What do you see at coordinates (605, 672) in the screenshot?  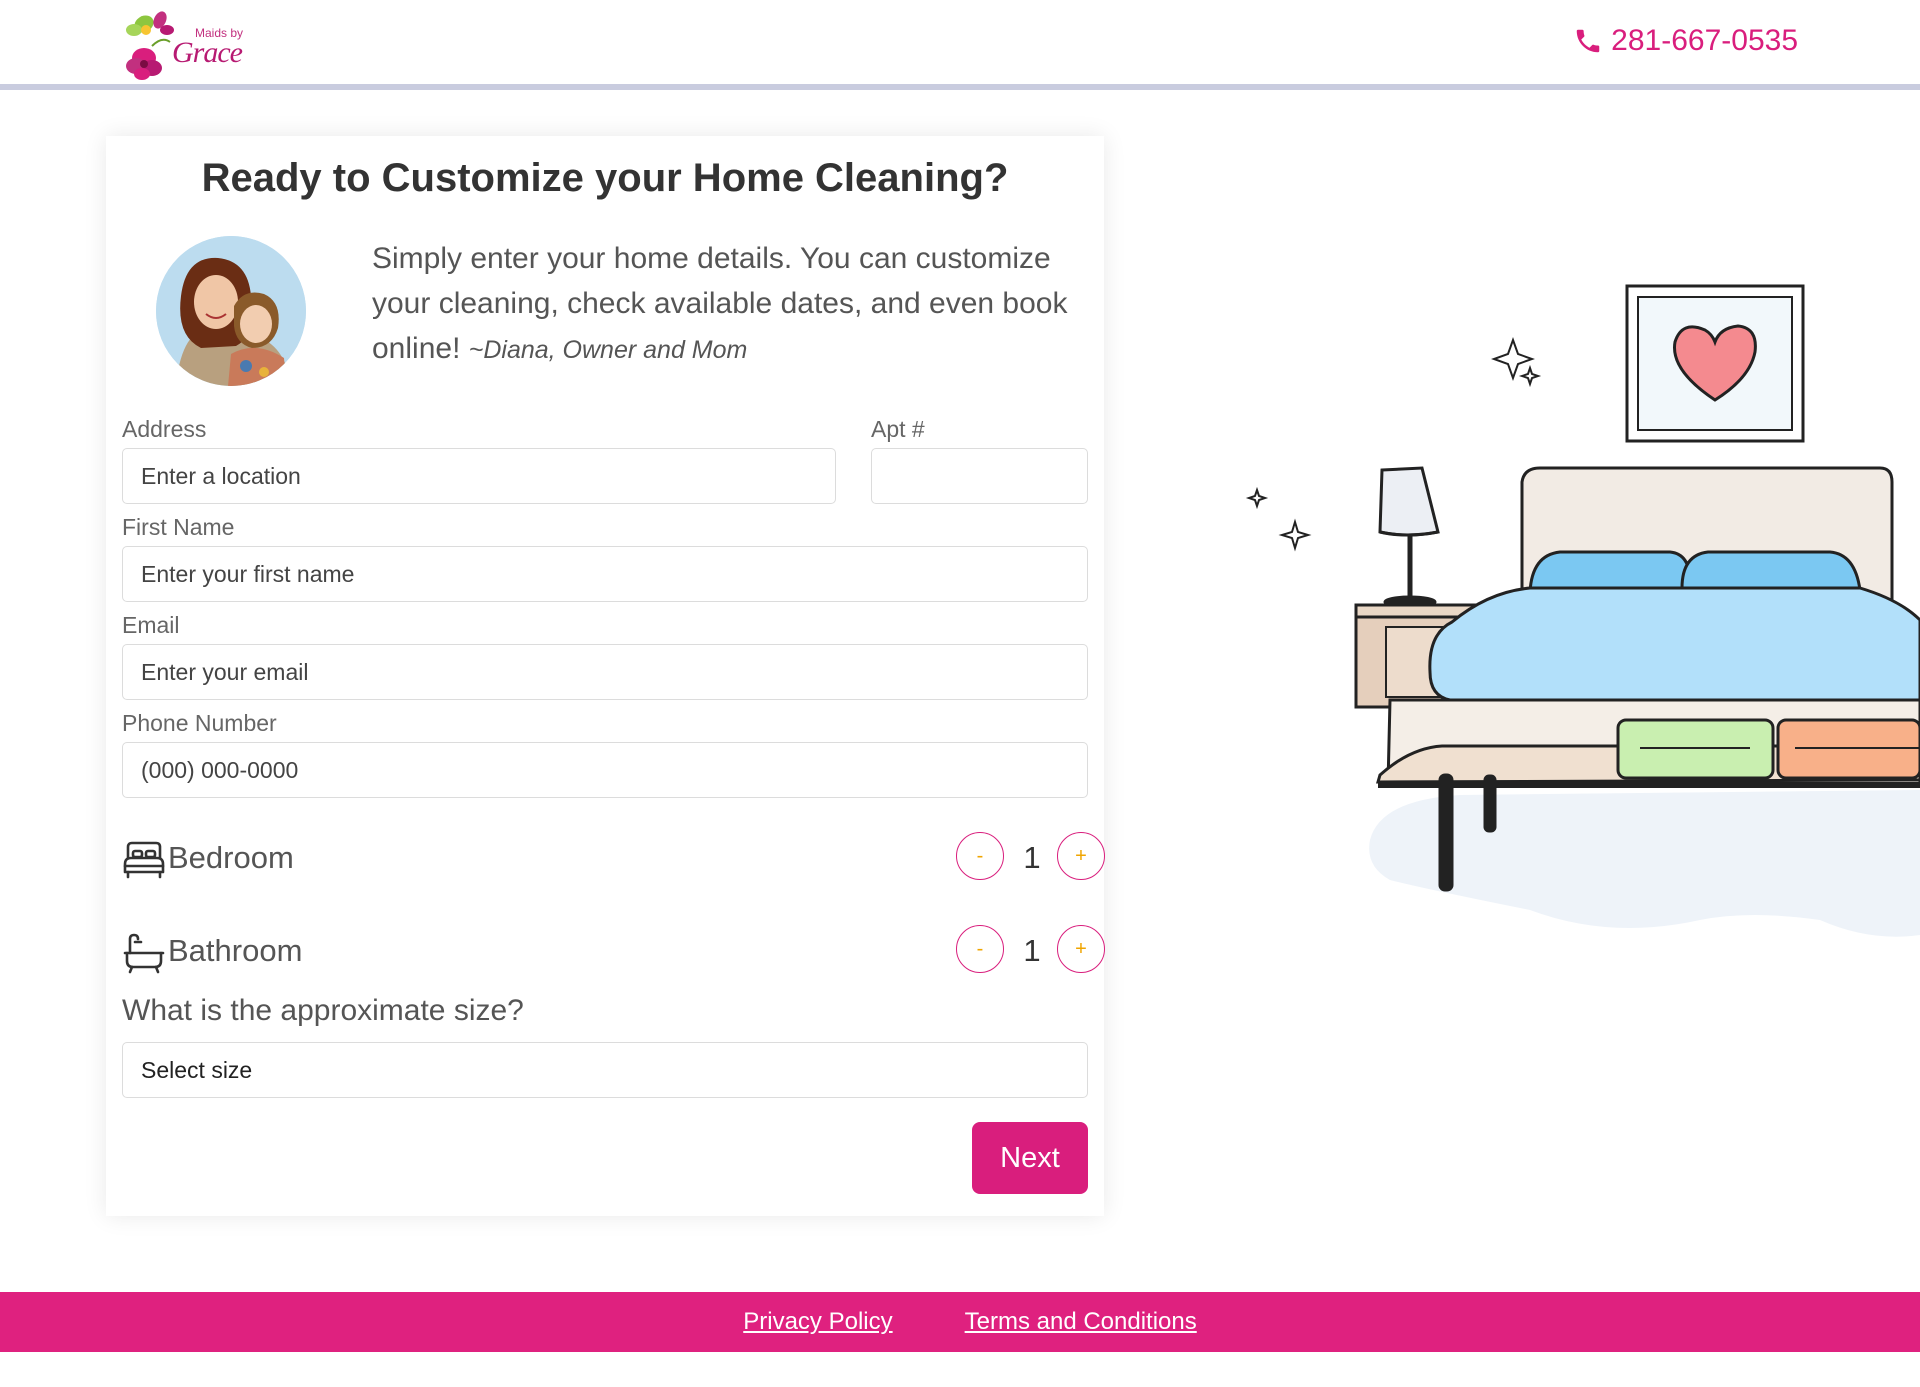 I see `email-input` at bounding box center [605, 672].